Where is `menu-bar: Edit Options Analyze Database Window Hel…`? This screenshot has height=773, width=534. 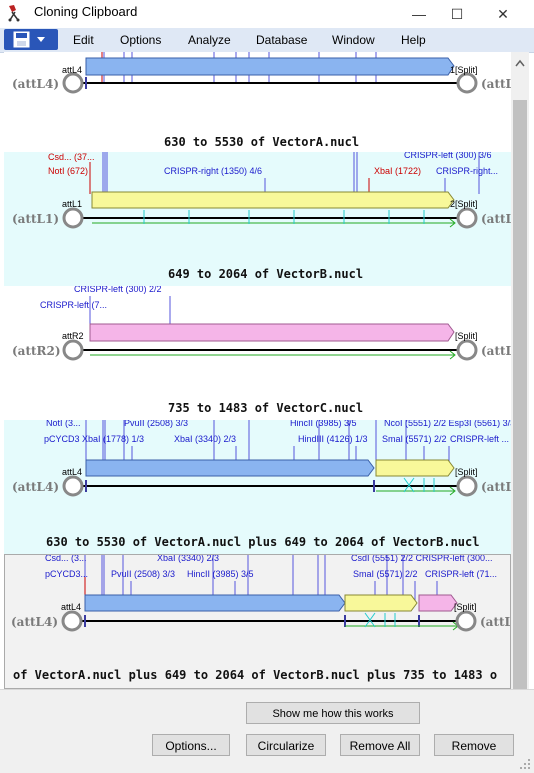 menu-bar: Edit Options Analyze Database Window Hel… is located at coordinates (267, 40).